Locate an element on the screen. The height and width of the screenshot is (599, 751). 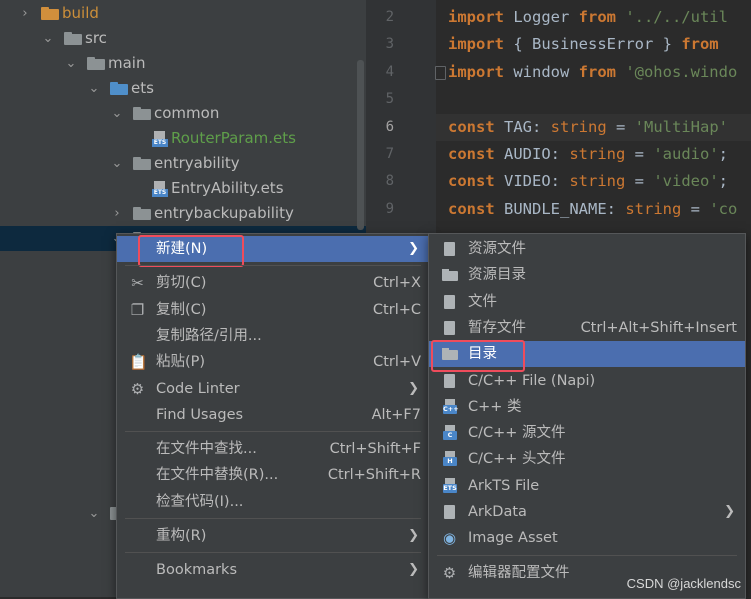
tree-item: ⌄ src is located at coordinates (183, 38).